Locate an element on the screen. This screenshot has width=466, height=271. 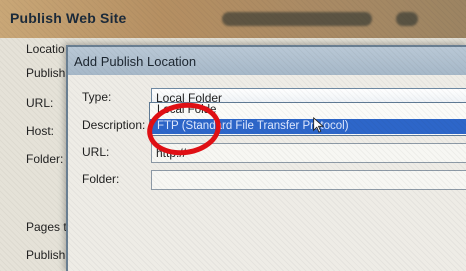
folder-field is located at coordinates (308, 180).